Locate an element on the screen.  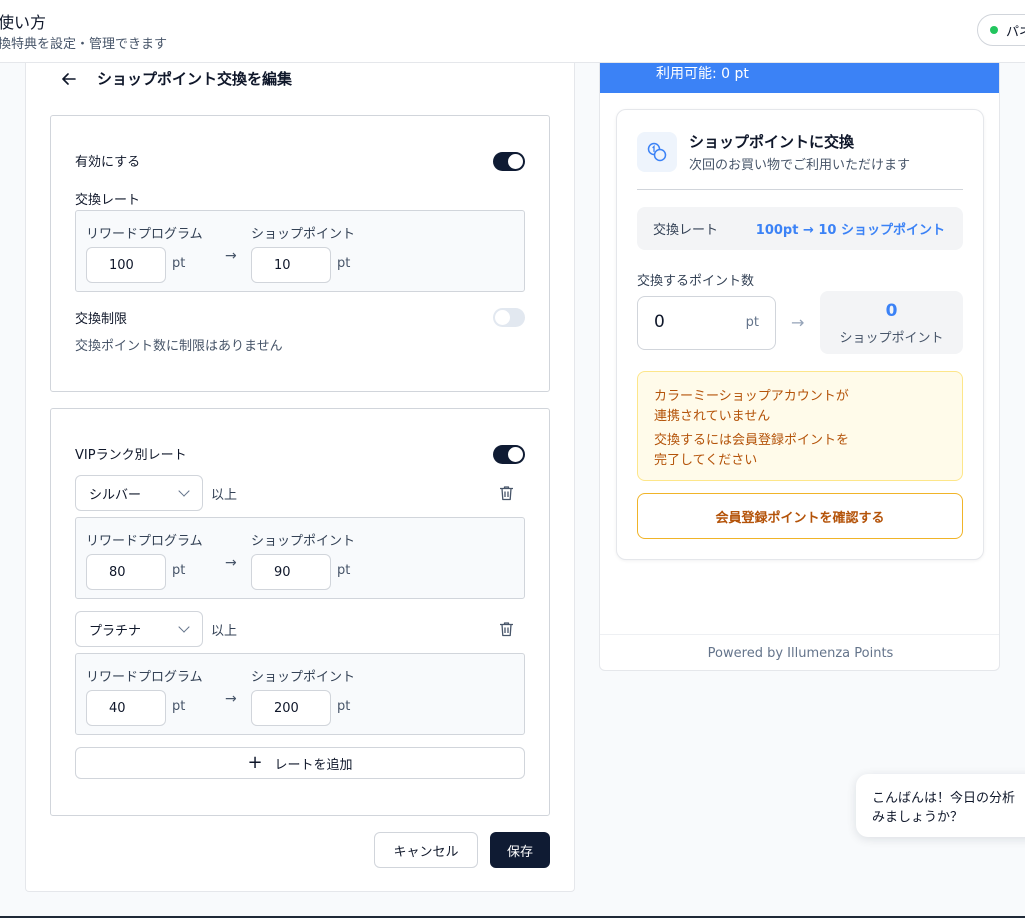
confirm-registration-button: 会員登録ポイントを確認する is located at coordinates (800, 516).